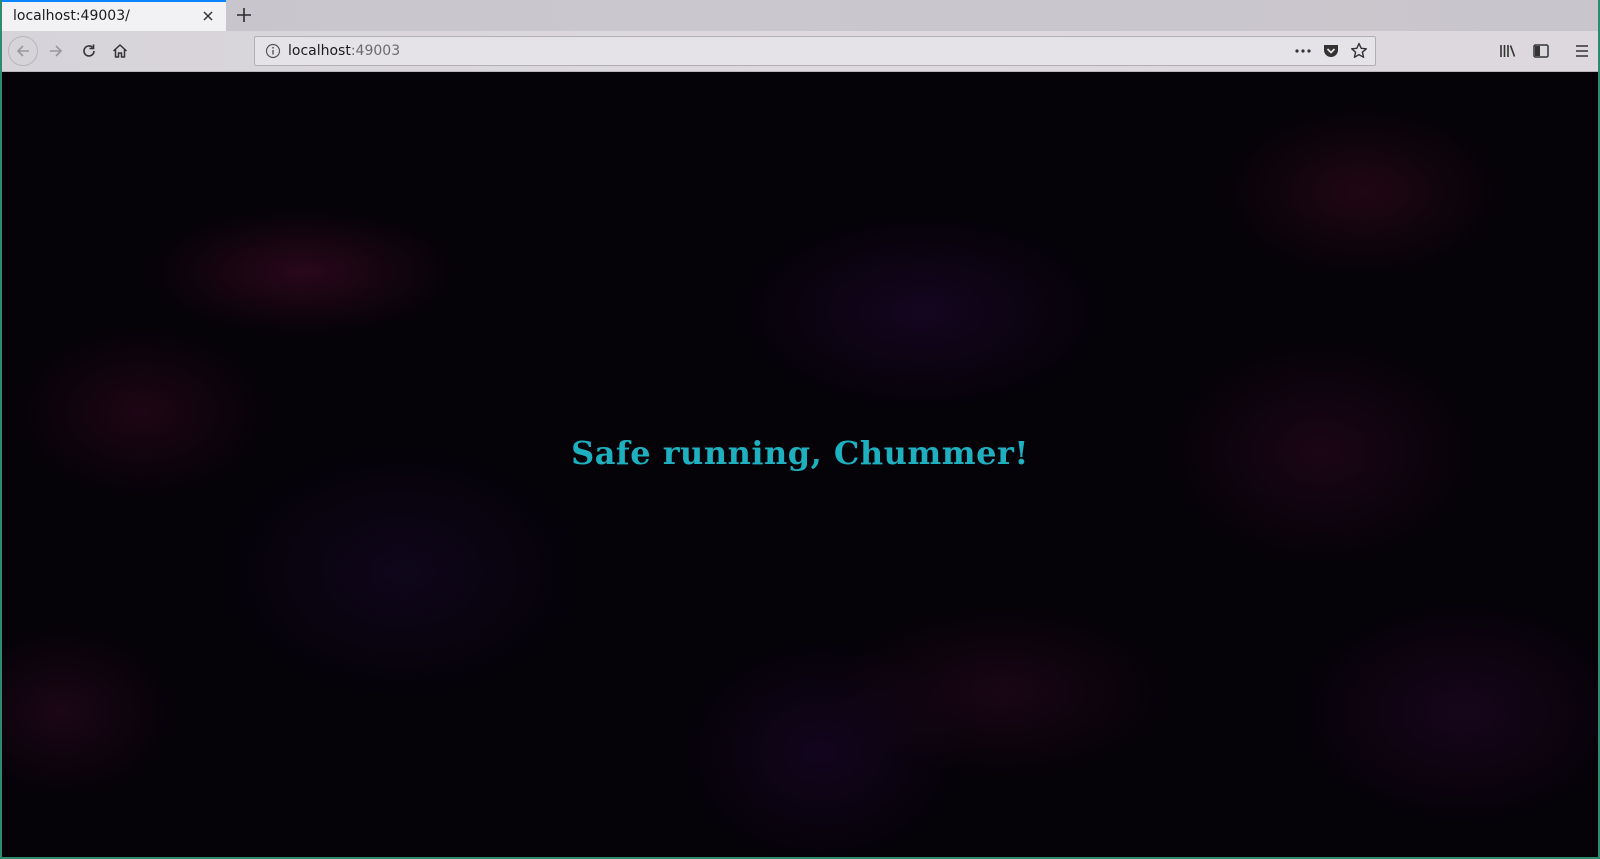  Describe the element at coordinates (56, 51) in the screenshot. I see `arrow-right-icon` at that location.